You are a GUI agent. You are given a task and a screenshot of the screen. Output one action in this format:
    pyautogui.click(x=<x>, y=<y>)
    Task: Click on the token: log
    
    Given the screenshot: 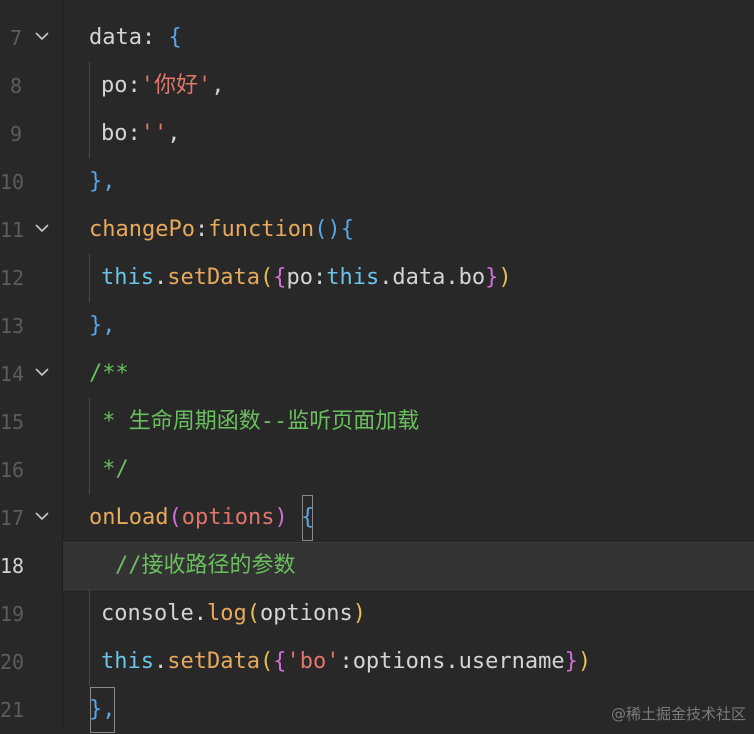 What is the action you would take?
    pyautogui.click(x=226, y=613)
    